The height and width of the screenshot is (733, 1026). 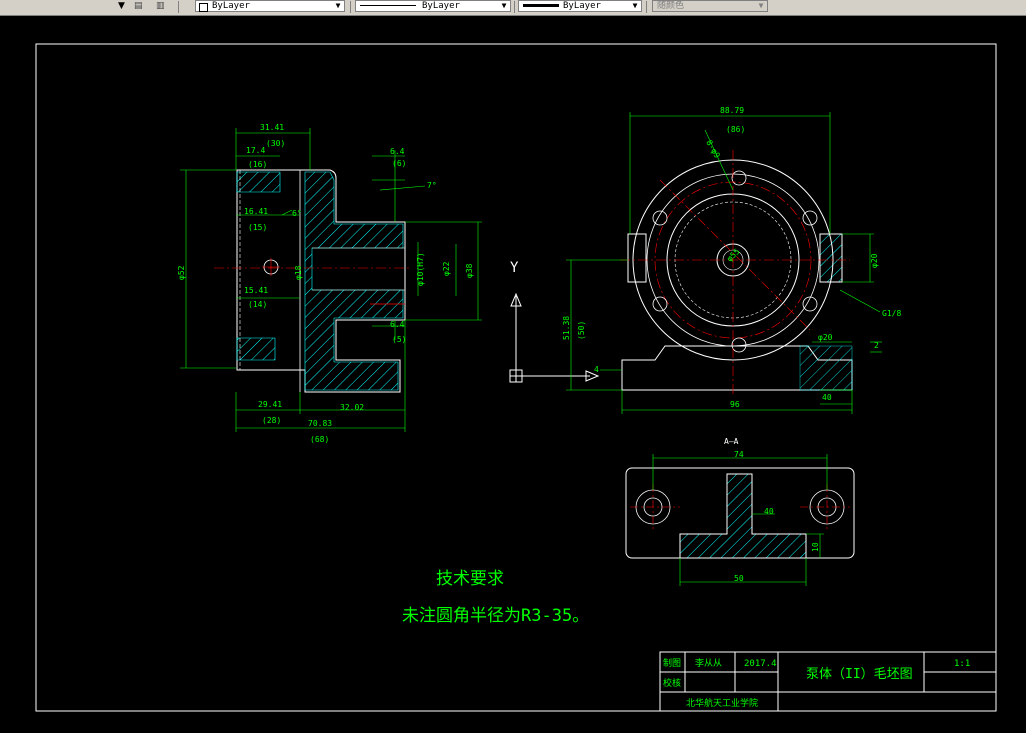 What do you see at coordinates (735, 129) in the screenshot?
I see `dim-label: (86)` at bounding box center [735, 129].